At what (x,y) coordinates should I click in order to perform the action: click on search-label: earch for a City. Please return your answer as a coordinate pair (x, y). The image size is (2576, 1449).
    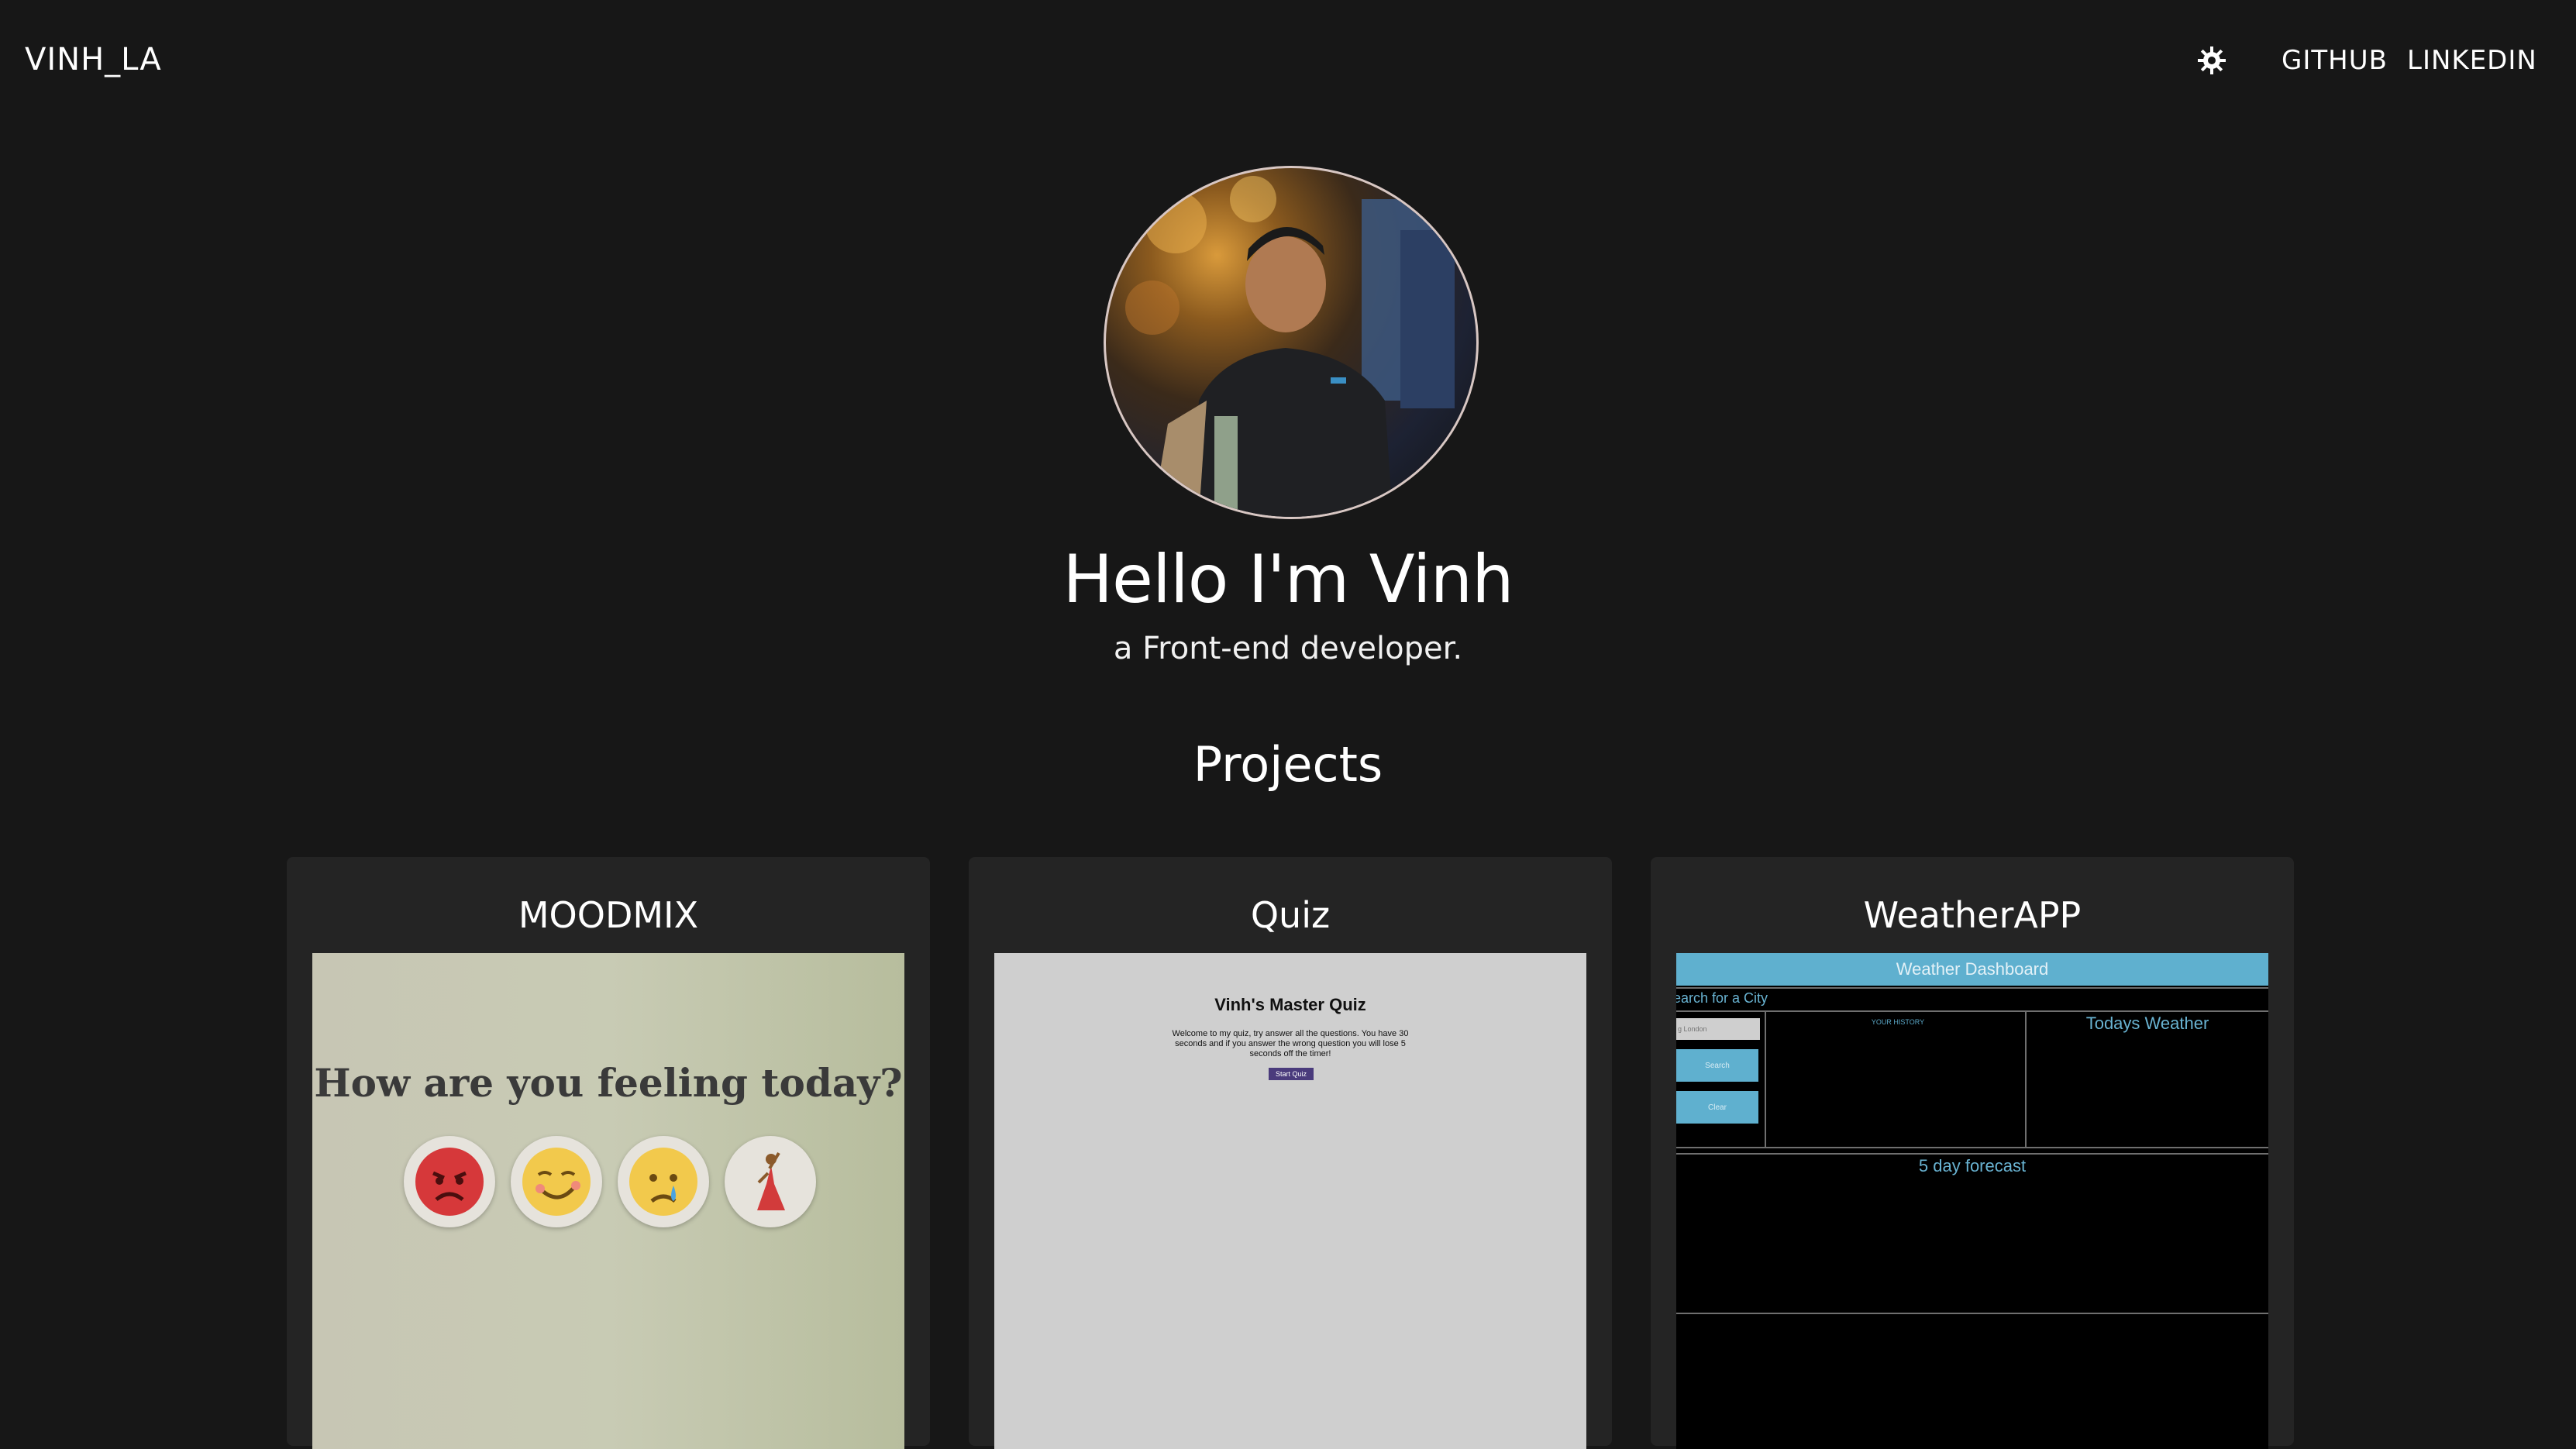
    Looking at the image, I should click on (1722, 998).